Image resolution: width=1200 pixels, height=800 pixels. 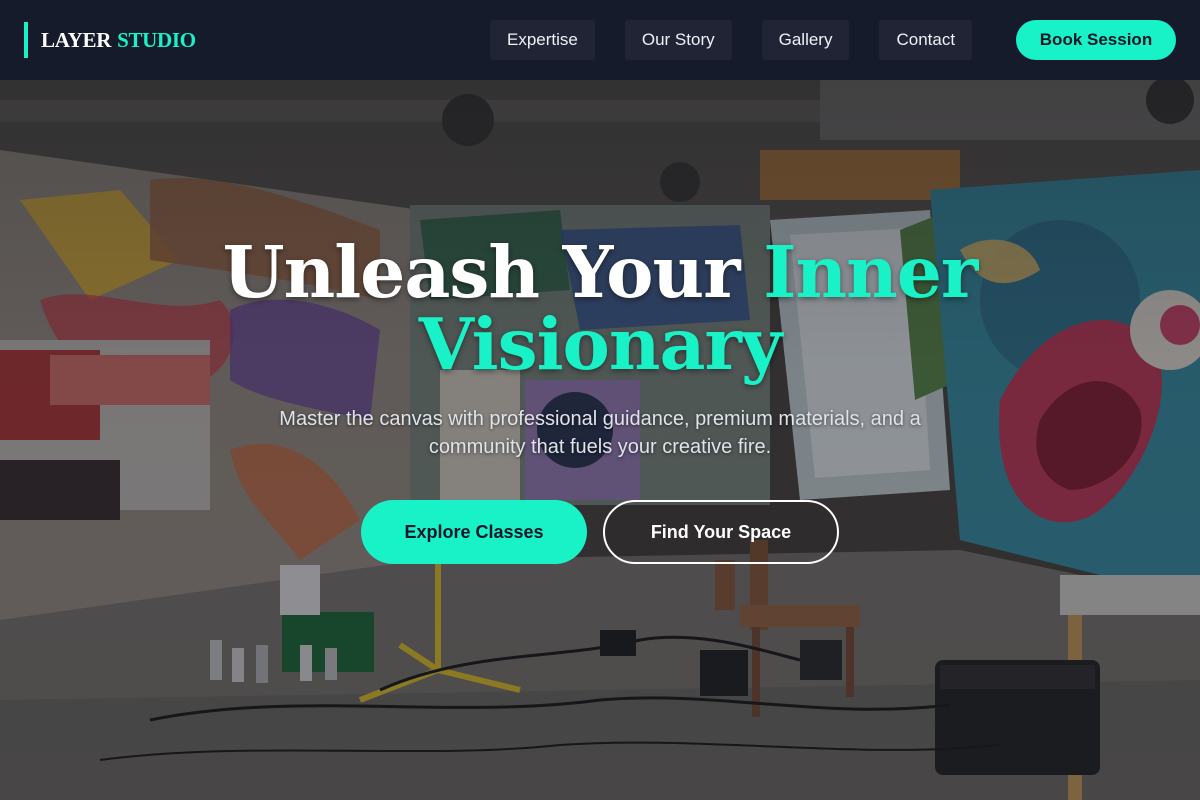 What do you see at coordinates (1096, 40) in the screenshot?
I see `book-session-button: Book Session` at bounding box center [1096, 40].